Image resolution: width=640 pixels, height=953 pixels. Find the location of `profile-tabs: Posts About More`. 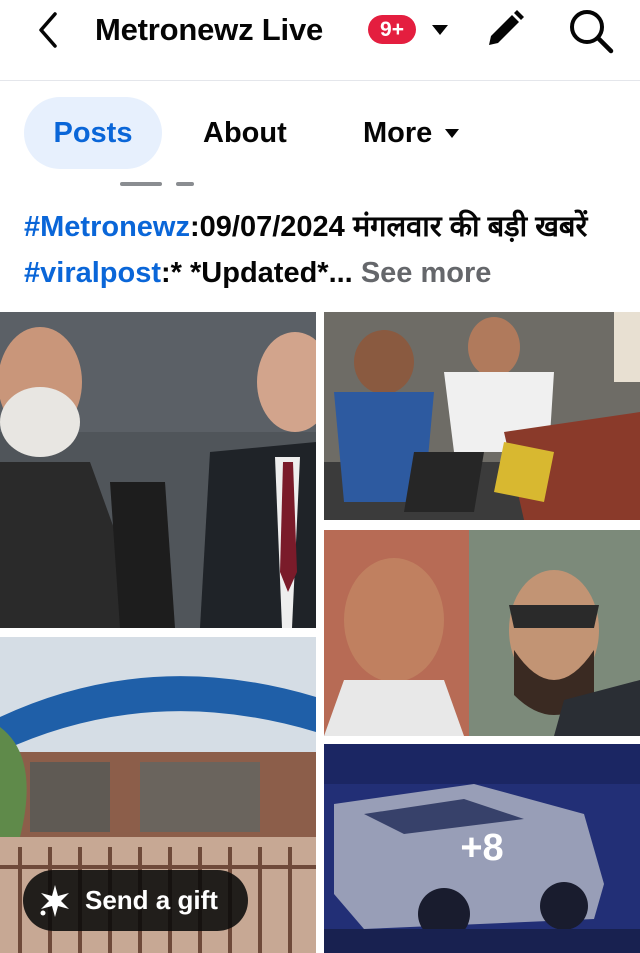

profile-tabs: Posts About More is located at coordinates (320, 132).